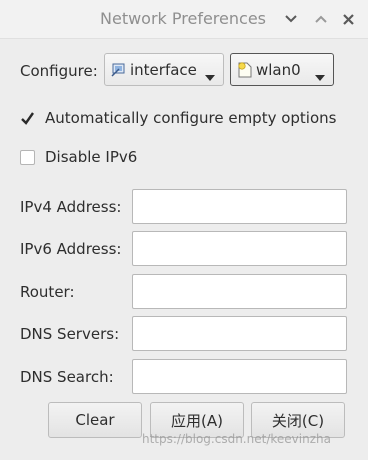 The image size is (368, 460). I want to click on configure-type-value: interface, so click(163, 69).